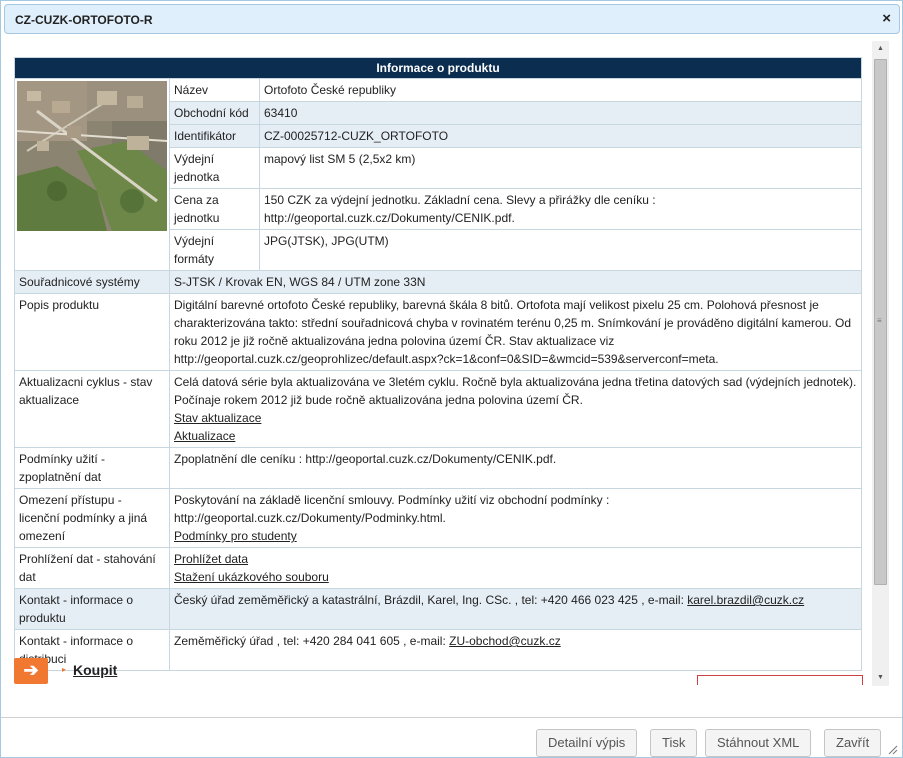 This screenshot has height=758, width=903. I want to click on dialog-title: CZ-CUZK-ORTOFOTO-R, so click(84, 20).